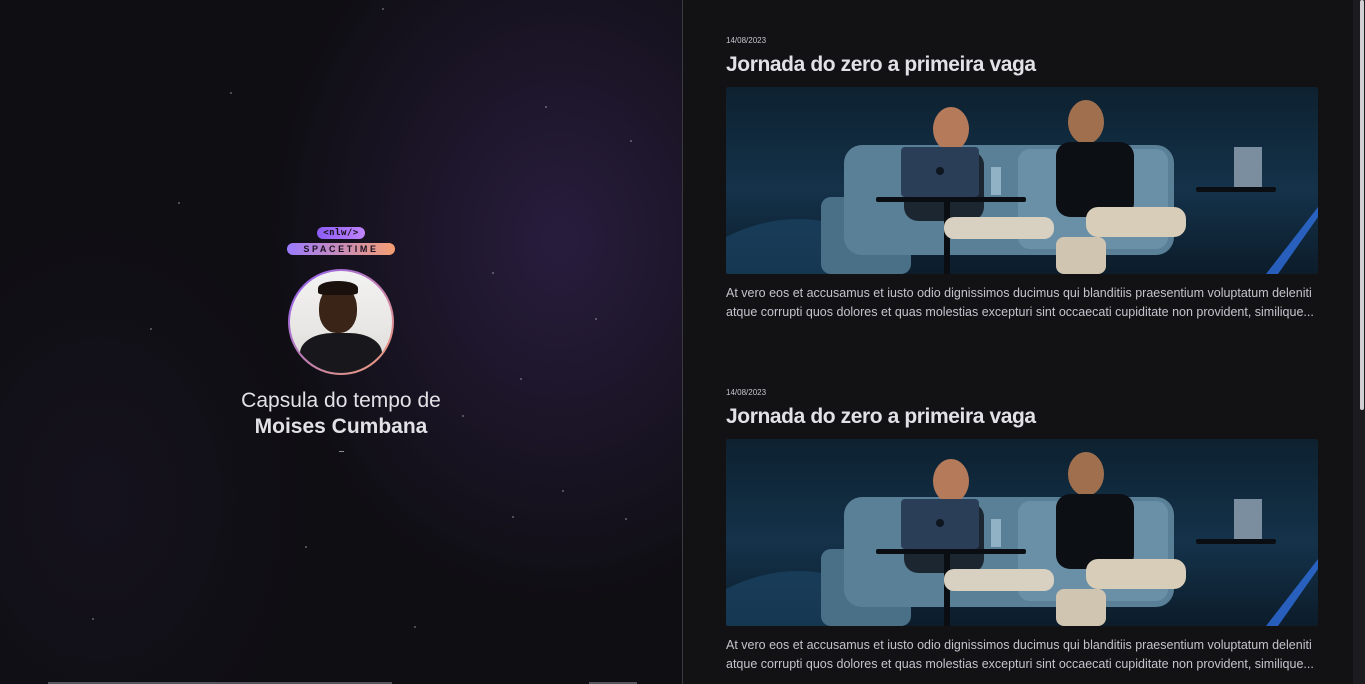  What do you see at coordinates (341, 233) in the screenshot?
I see `nlw-badge: <nlw/>` at bounding box center [341, 233].